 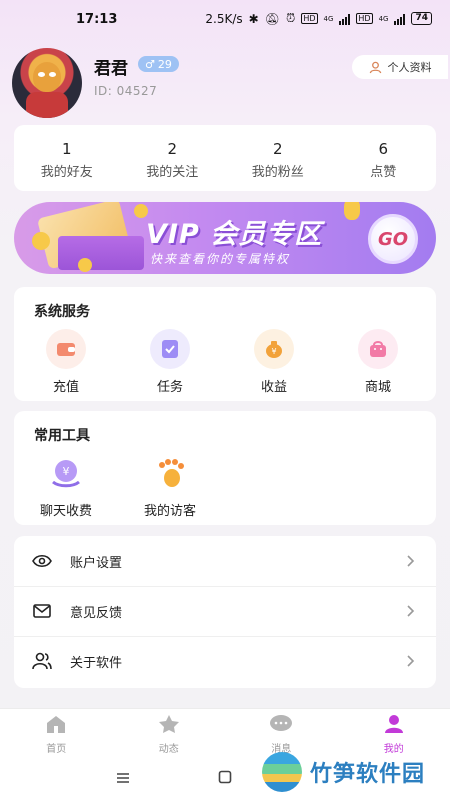 I want to click on network-type-2: 4G, so click(x=383, y=18).